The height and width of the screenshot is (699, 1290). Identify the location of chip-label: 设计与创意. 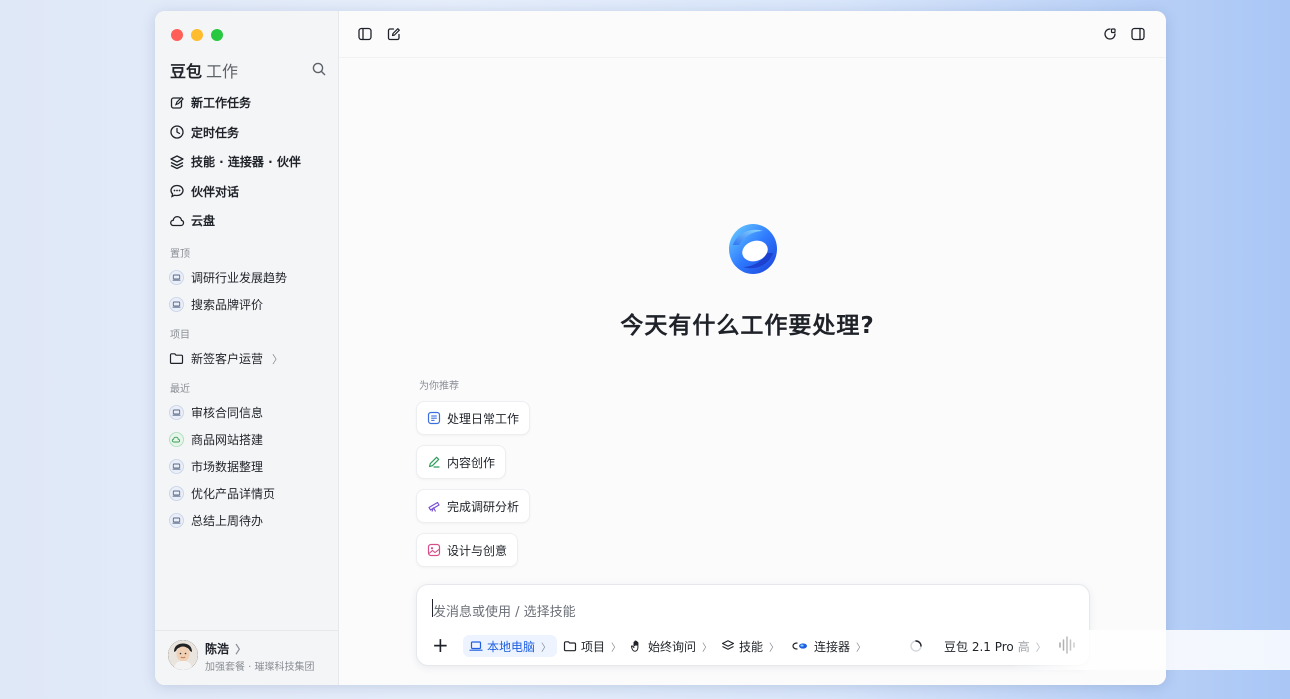
(477, 550).